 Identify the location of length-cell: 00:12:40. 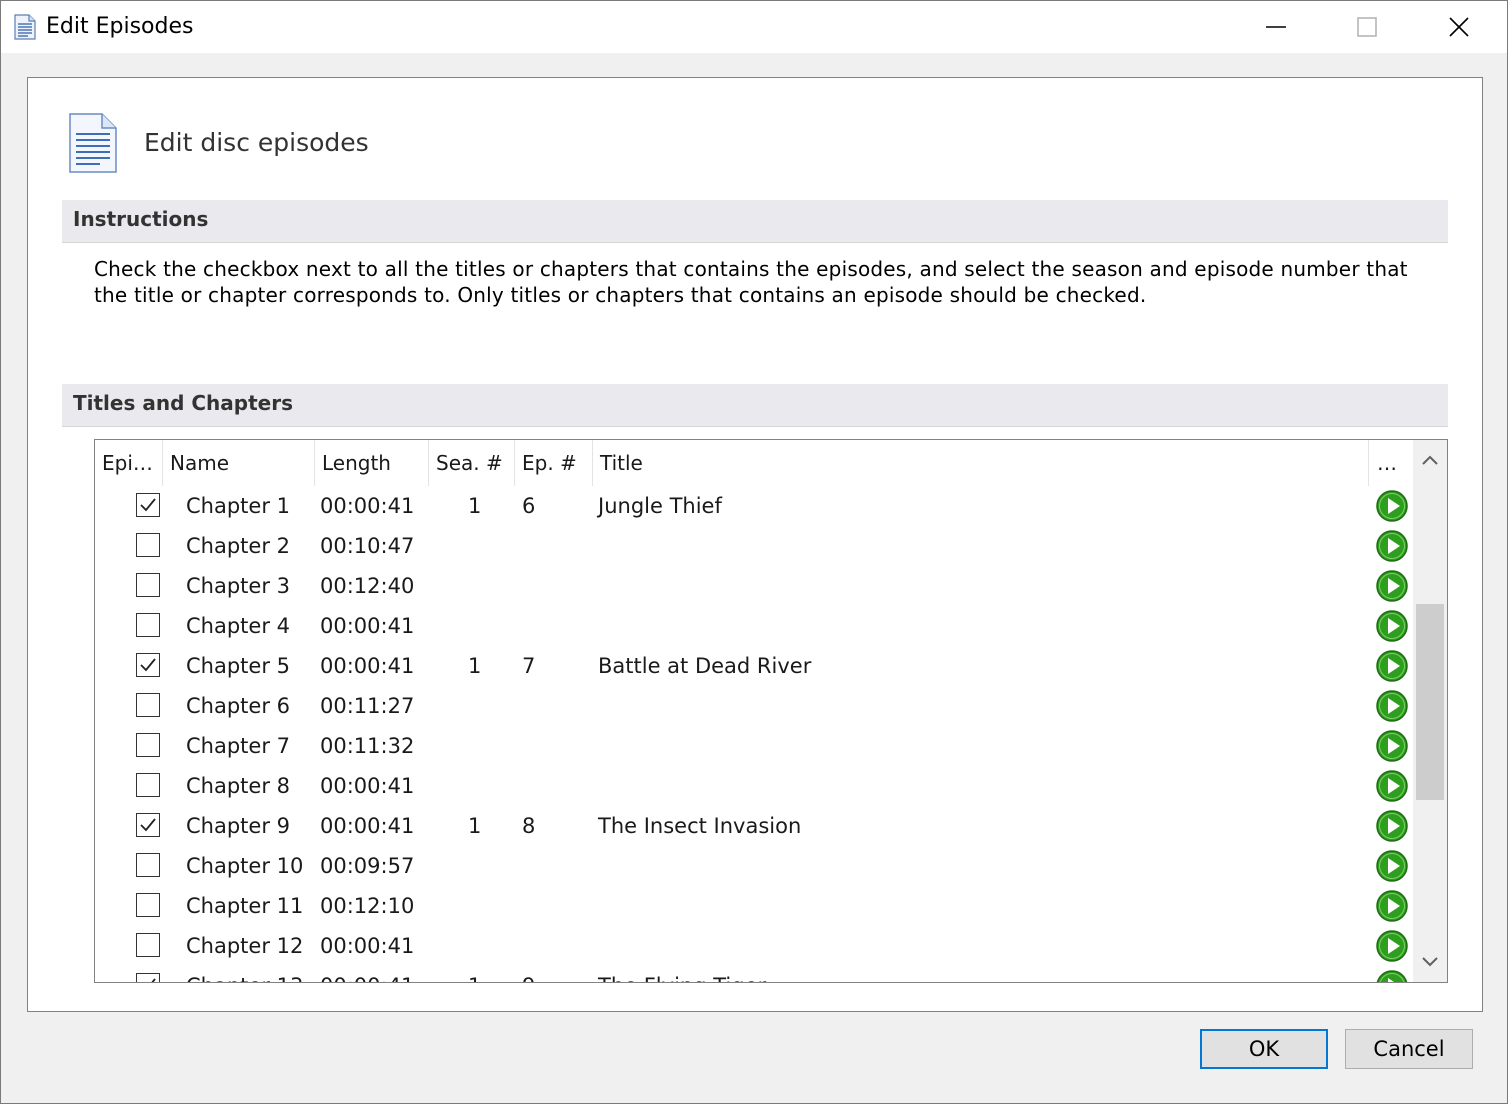
(367, 586).